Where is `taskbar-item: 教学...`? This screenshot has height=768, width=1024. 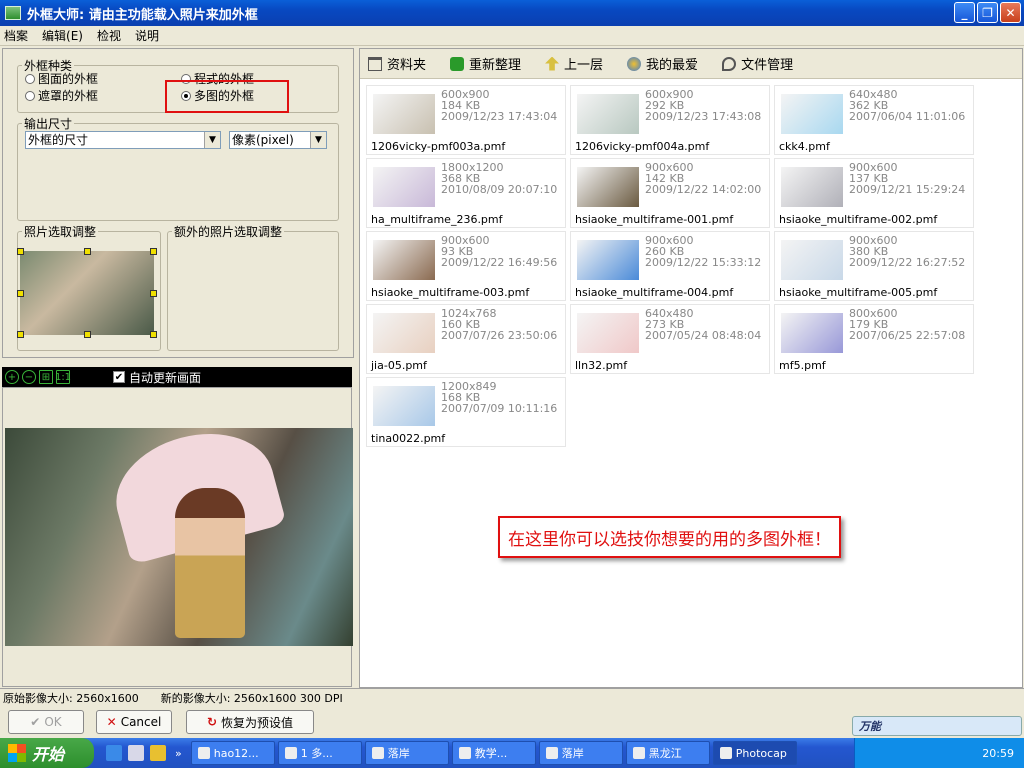 taskbar-item: 教学... is located at coordinates (493, 753).